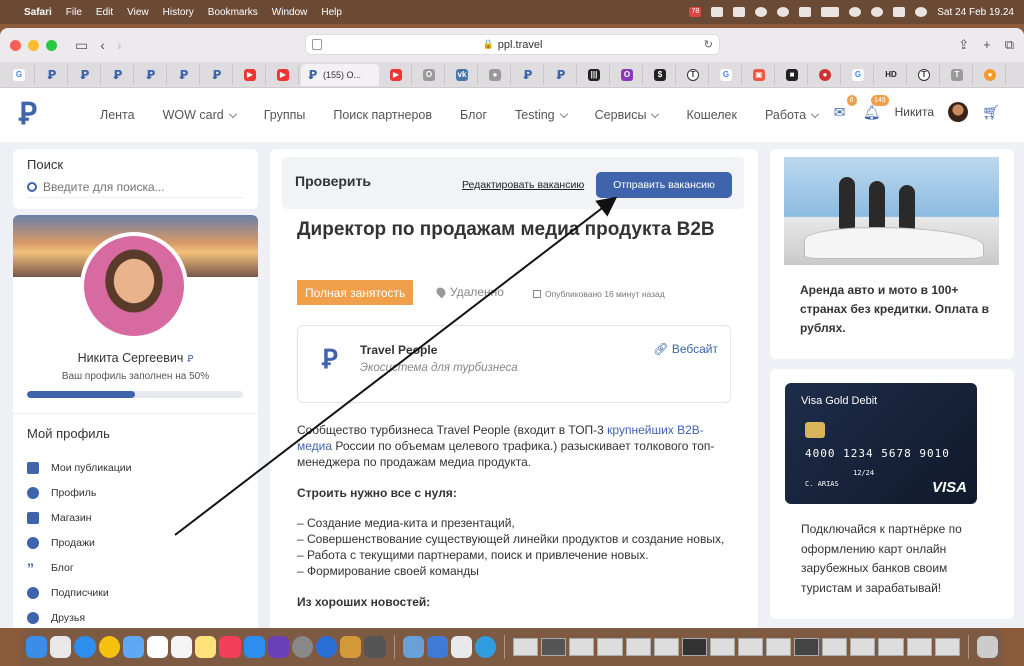  Describe the element at coordinates (523, 185) in the screenshot. I see `edit-job-link: Редактировать вакансию` at that location.